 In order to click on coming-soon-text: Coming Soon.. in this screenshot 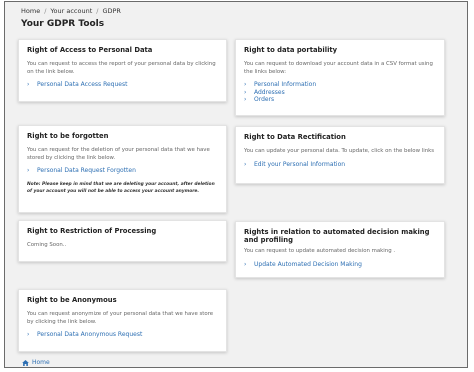, I will do `click(47, 245)`.